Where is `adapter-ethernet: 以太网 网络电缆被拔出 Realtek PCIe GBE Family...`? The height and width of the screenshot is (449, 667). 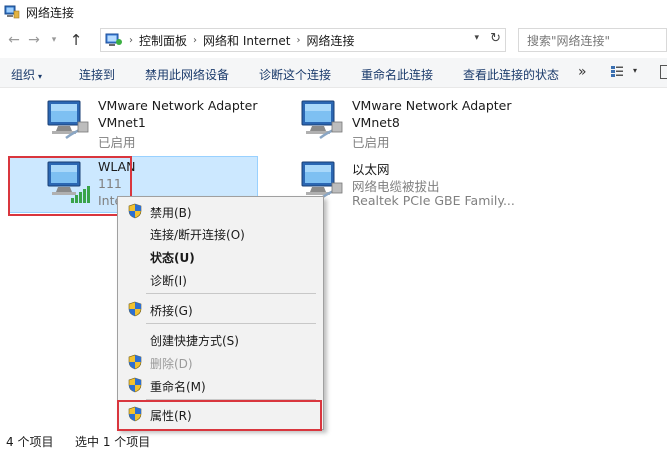
adapter-ethernet: 以太网 网络电缆被拔出 Realtek PCIe GBE Family... is located at coordinates (418, 185).